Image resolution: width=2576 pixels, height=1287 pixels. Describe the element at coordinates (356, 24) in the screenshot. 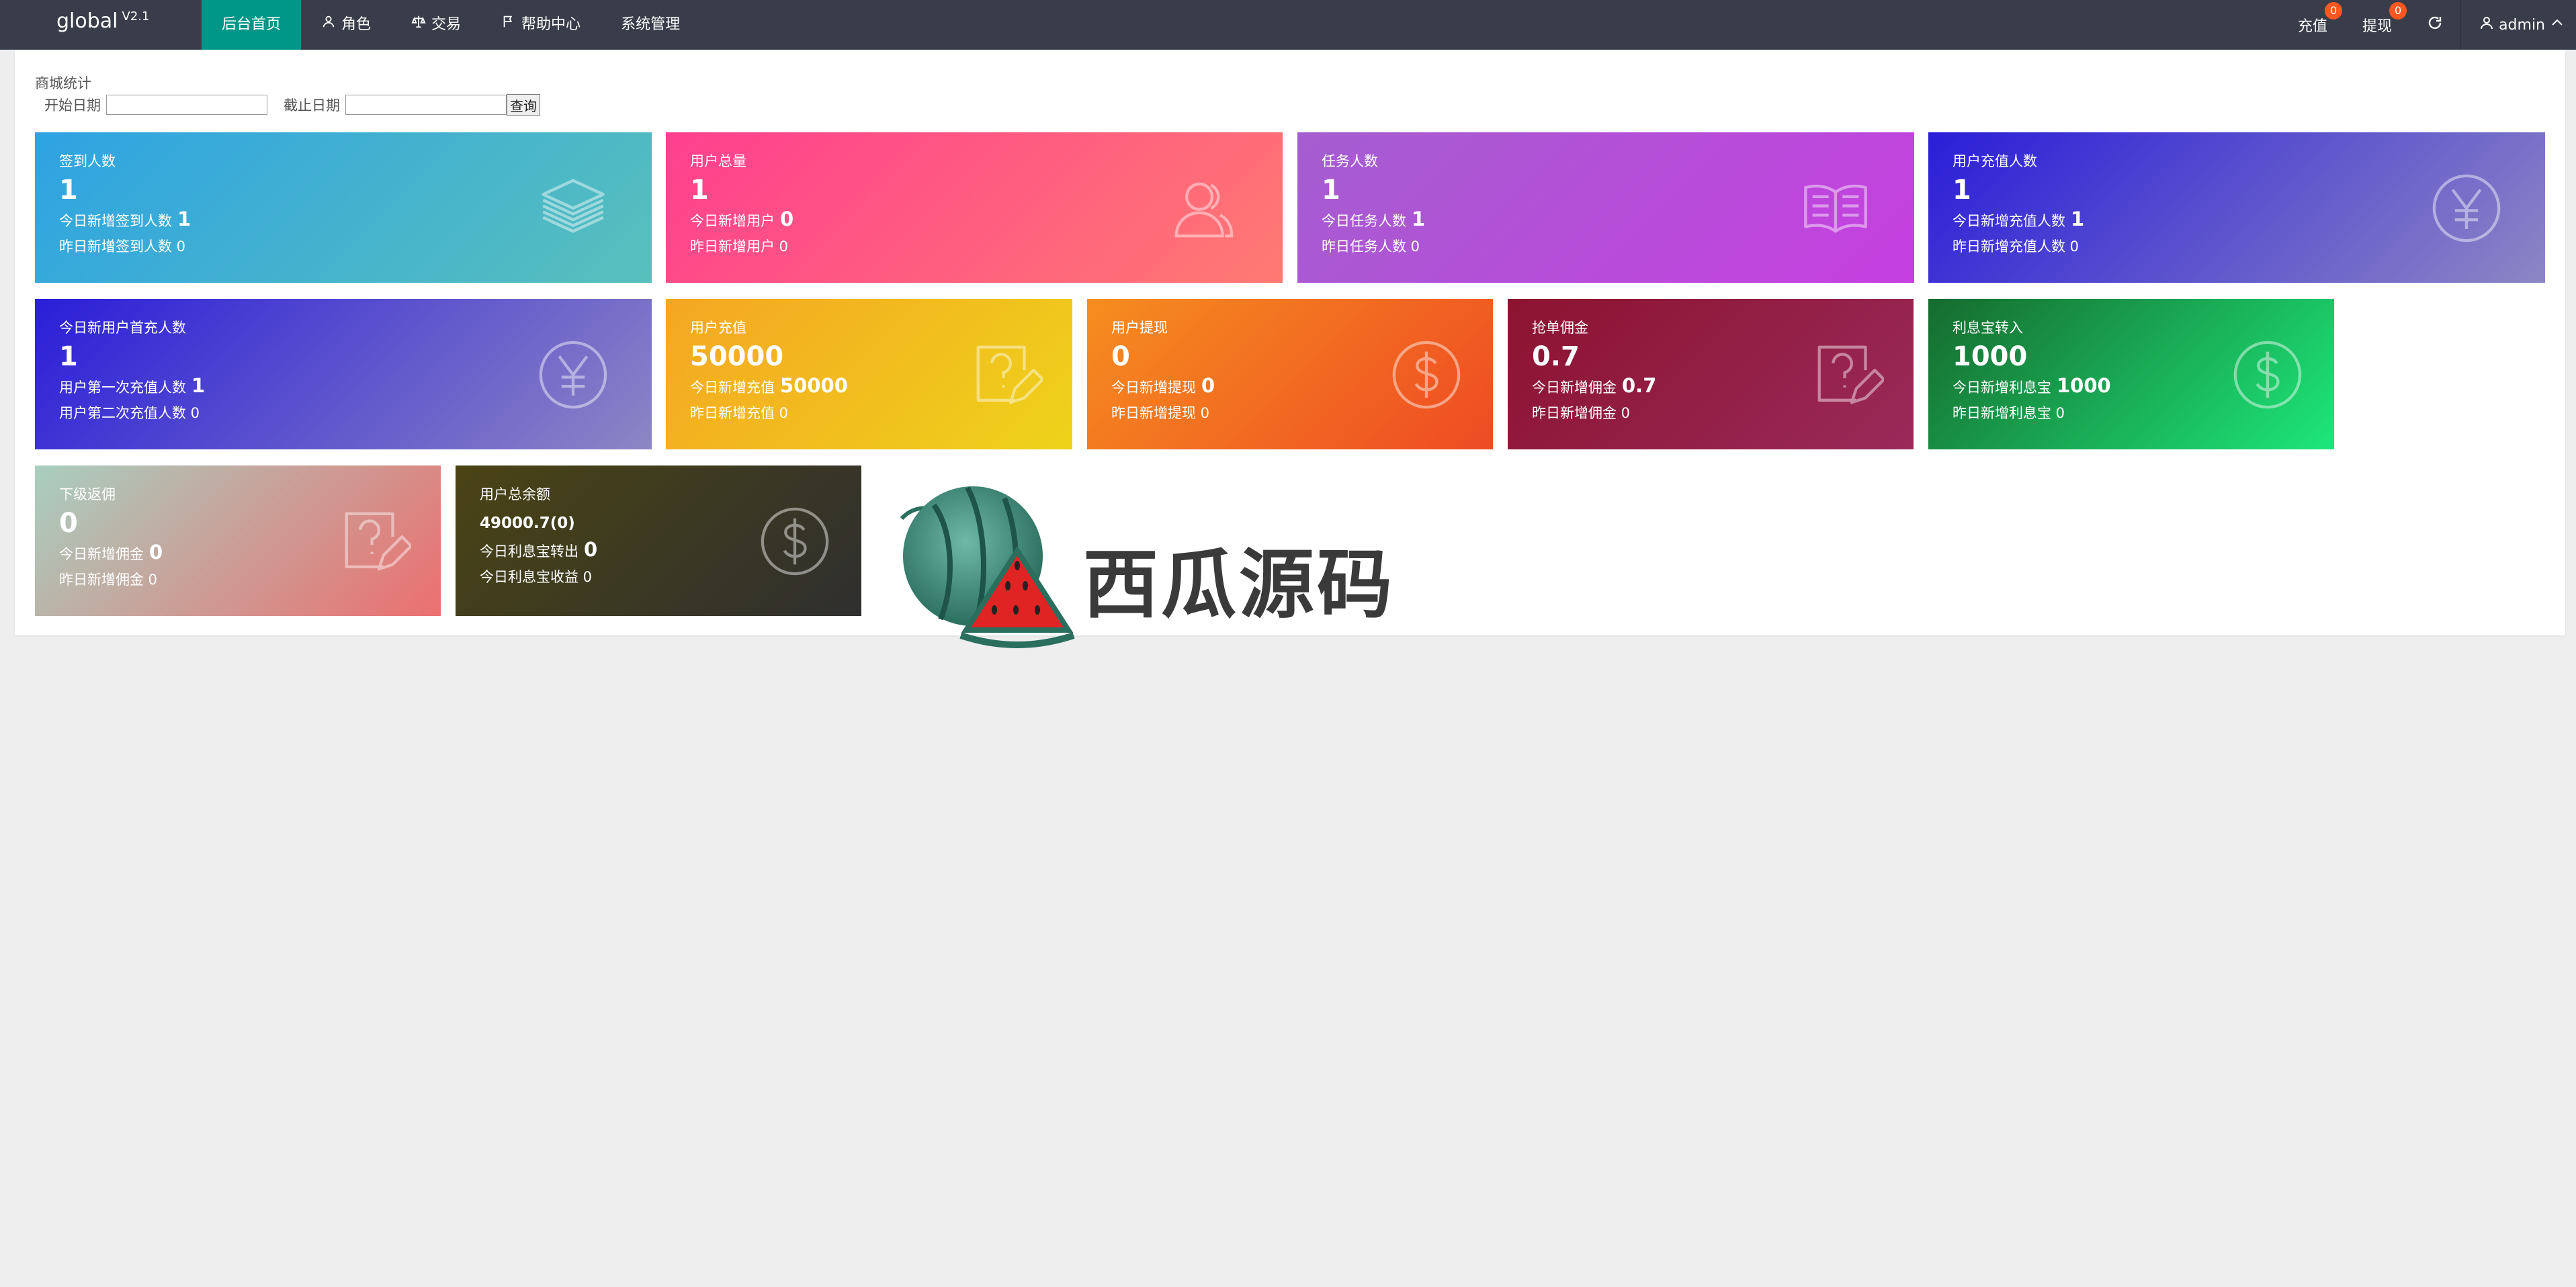

I see `nav-roles-label: 角色` at that location.